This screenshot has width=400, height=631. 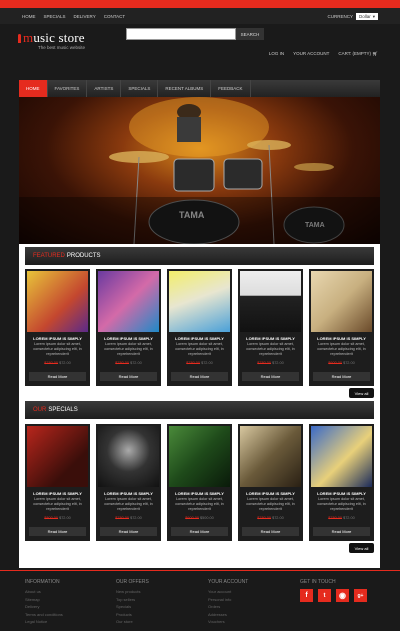 I want to click on currency-selector: CURRENCY Dollar ▾, so click(x=352, y=16).